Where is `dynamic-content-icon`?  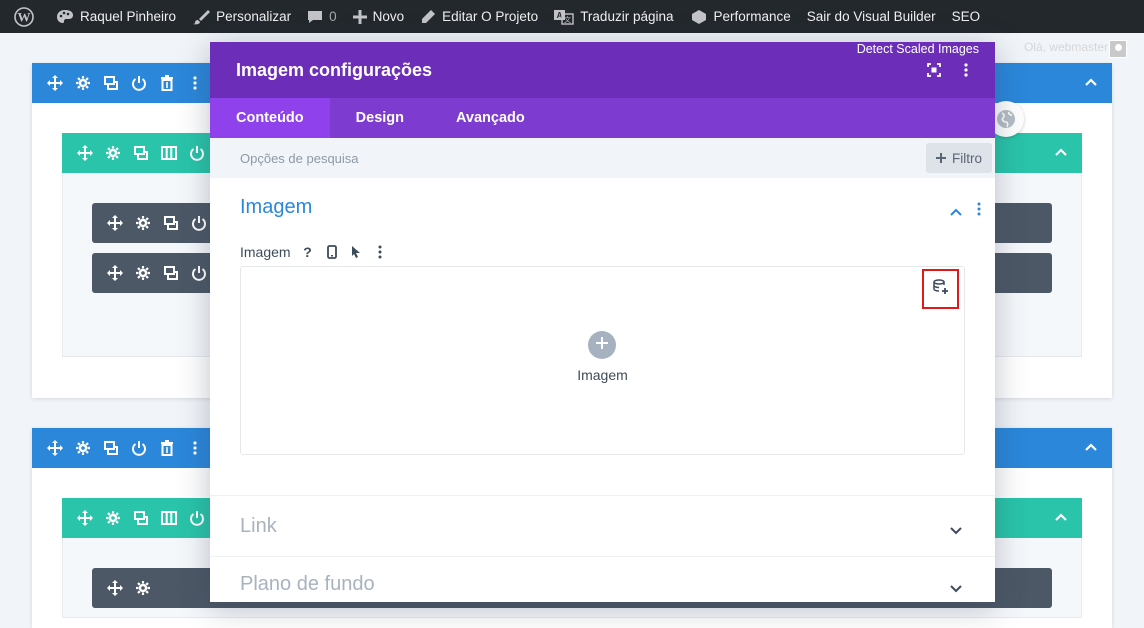 dynamic-content-icon is located at coordinates (941, 289).